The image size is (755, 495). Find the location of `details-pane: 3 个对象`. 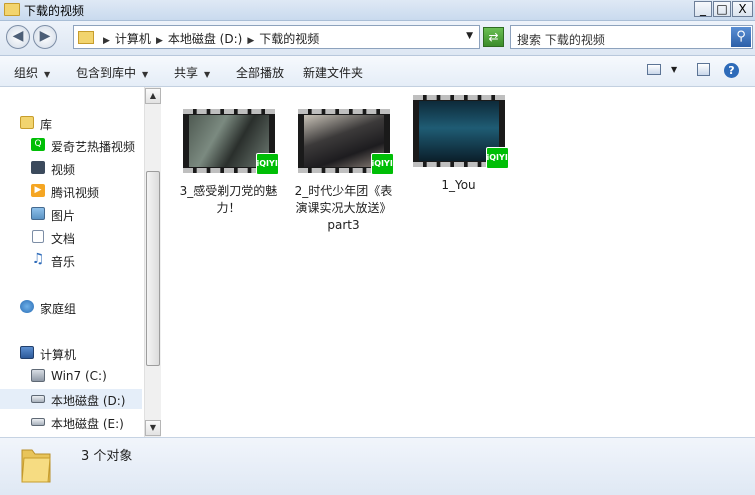

details-pane: 3 个对象 is located at coordinates (377, 466).